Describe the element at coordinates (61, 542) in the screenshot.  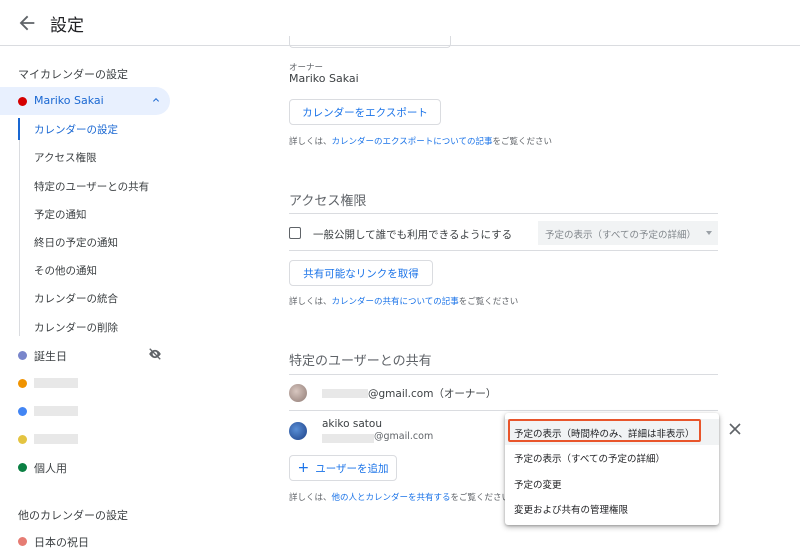
I see `calendar-name: 日本の祝日` at that location.